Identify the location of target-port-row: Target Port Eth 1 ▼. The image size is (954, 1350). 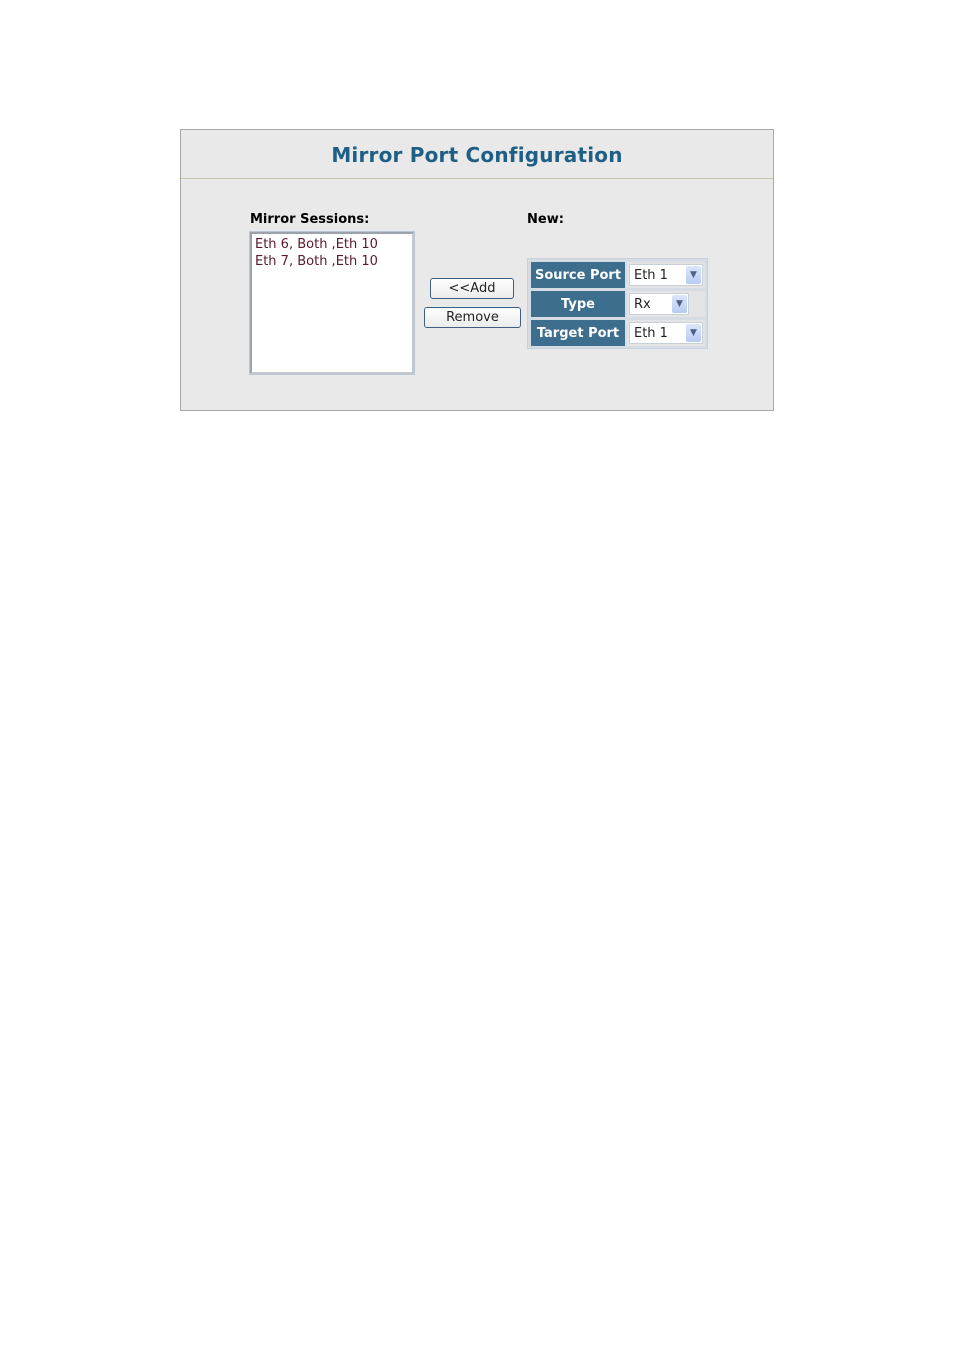
(618, 333).